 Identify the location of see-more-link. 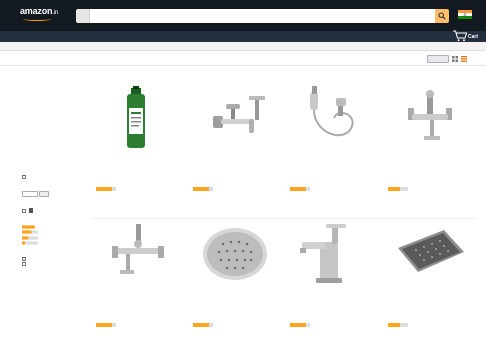
(51, 161).